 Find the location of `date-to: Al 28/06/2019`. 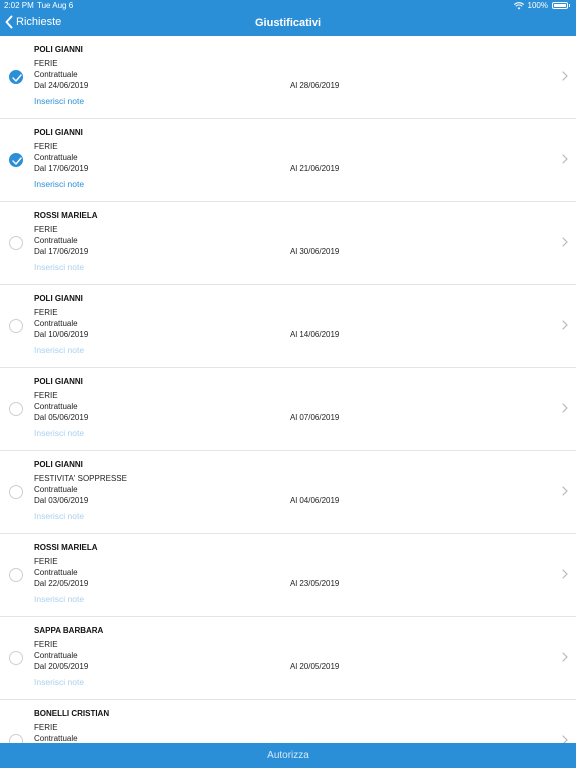

date-to: Al 28/06/2019 is located at coordinates (315, 85).